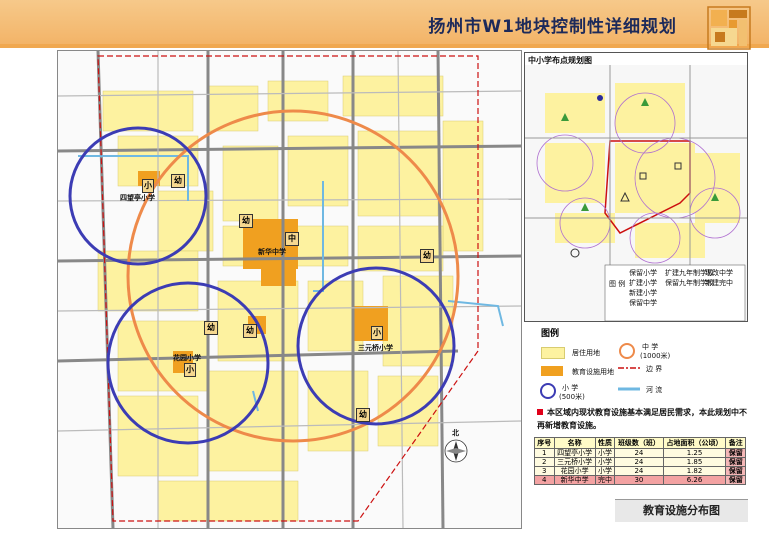 The image size is (769, 545). I want to click on table-cell: 新华中学, so click(574, 480).